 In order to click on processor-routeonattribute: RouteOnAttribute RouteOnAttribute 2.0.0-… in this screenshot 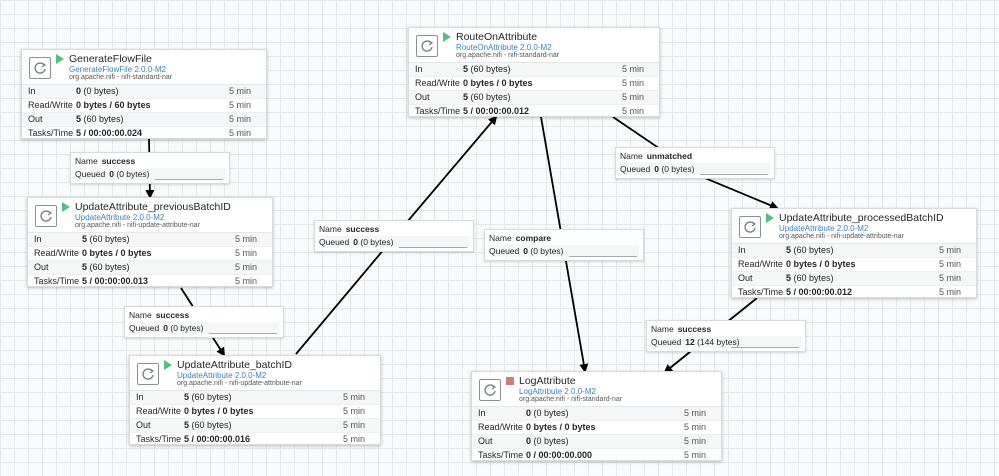, I will do `click(534, 72)`.